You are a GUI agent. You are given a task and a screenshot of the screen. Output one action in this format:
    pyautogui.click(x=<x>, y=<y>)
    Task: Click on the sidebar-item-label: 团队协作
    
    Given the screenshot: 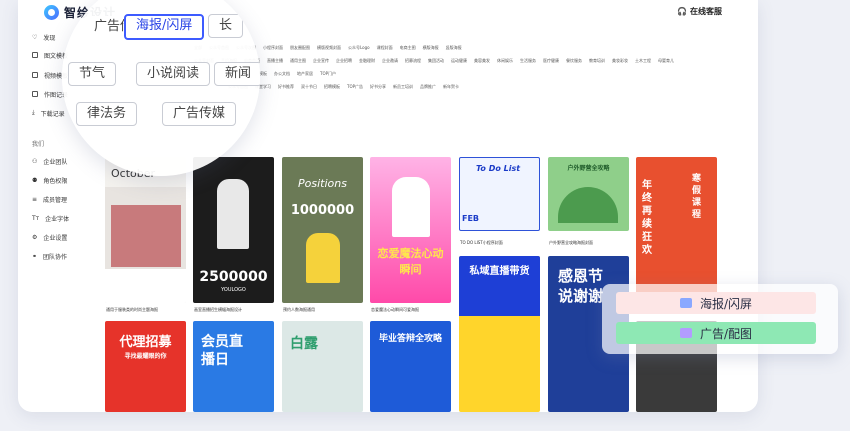 What is the action you would take?
    pyautogui.click(x=55, y=257)
    